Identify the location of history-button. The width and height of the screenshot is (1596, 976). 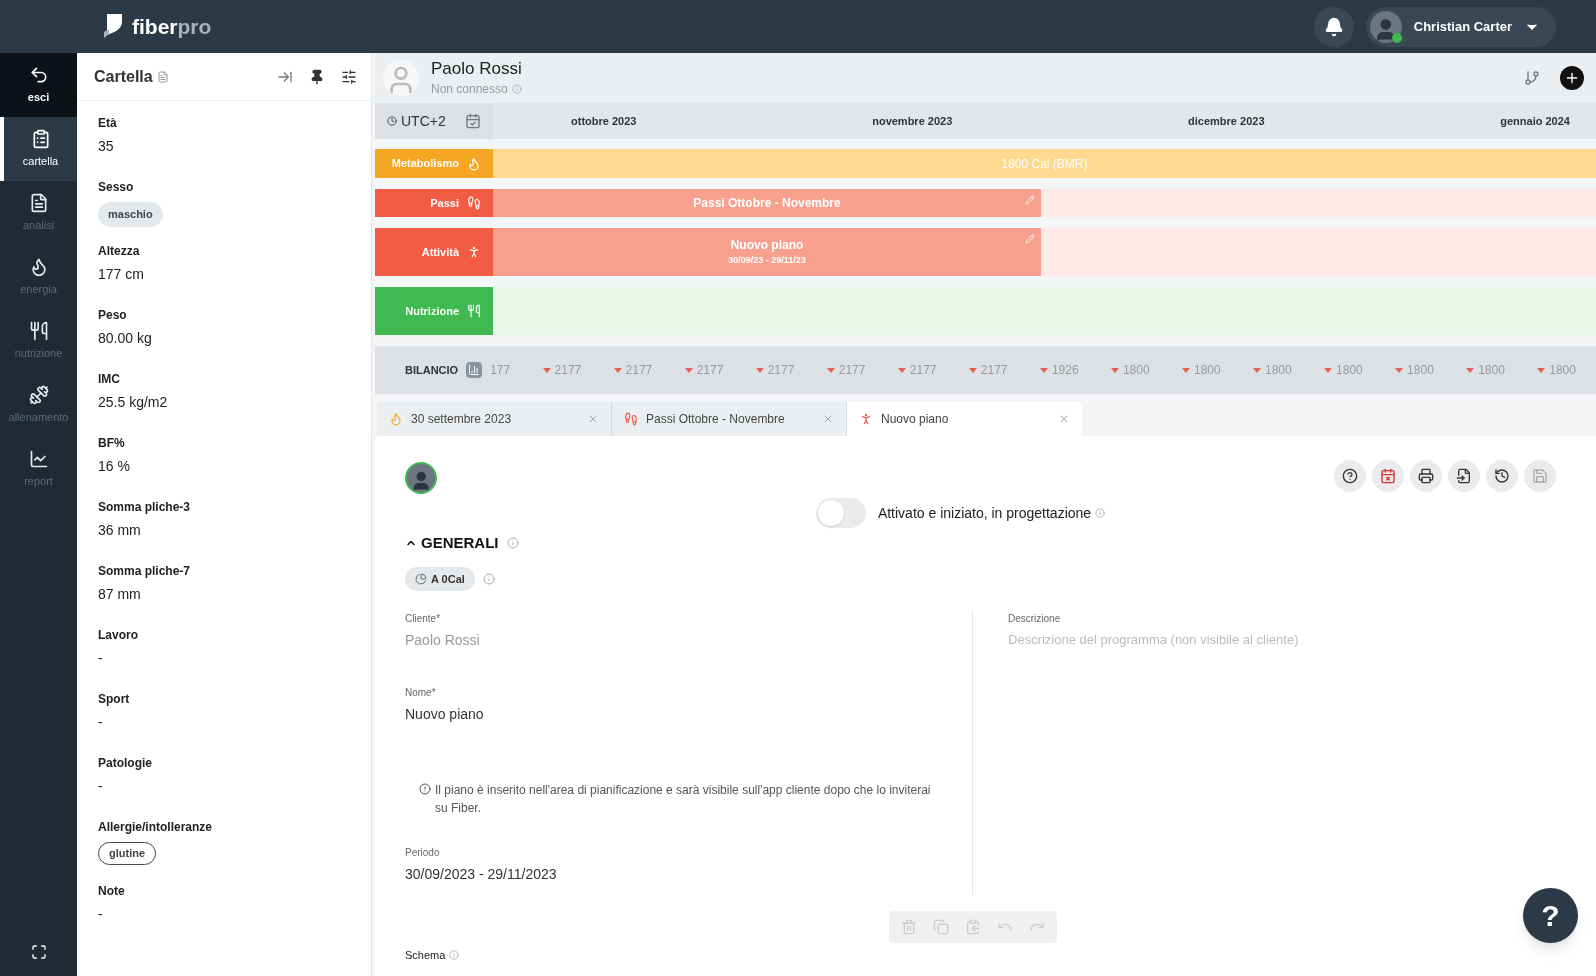
(1502, 476).